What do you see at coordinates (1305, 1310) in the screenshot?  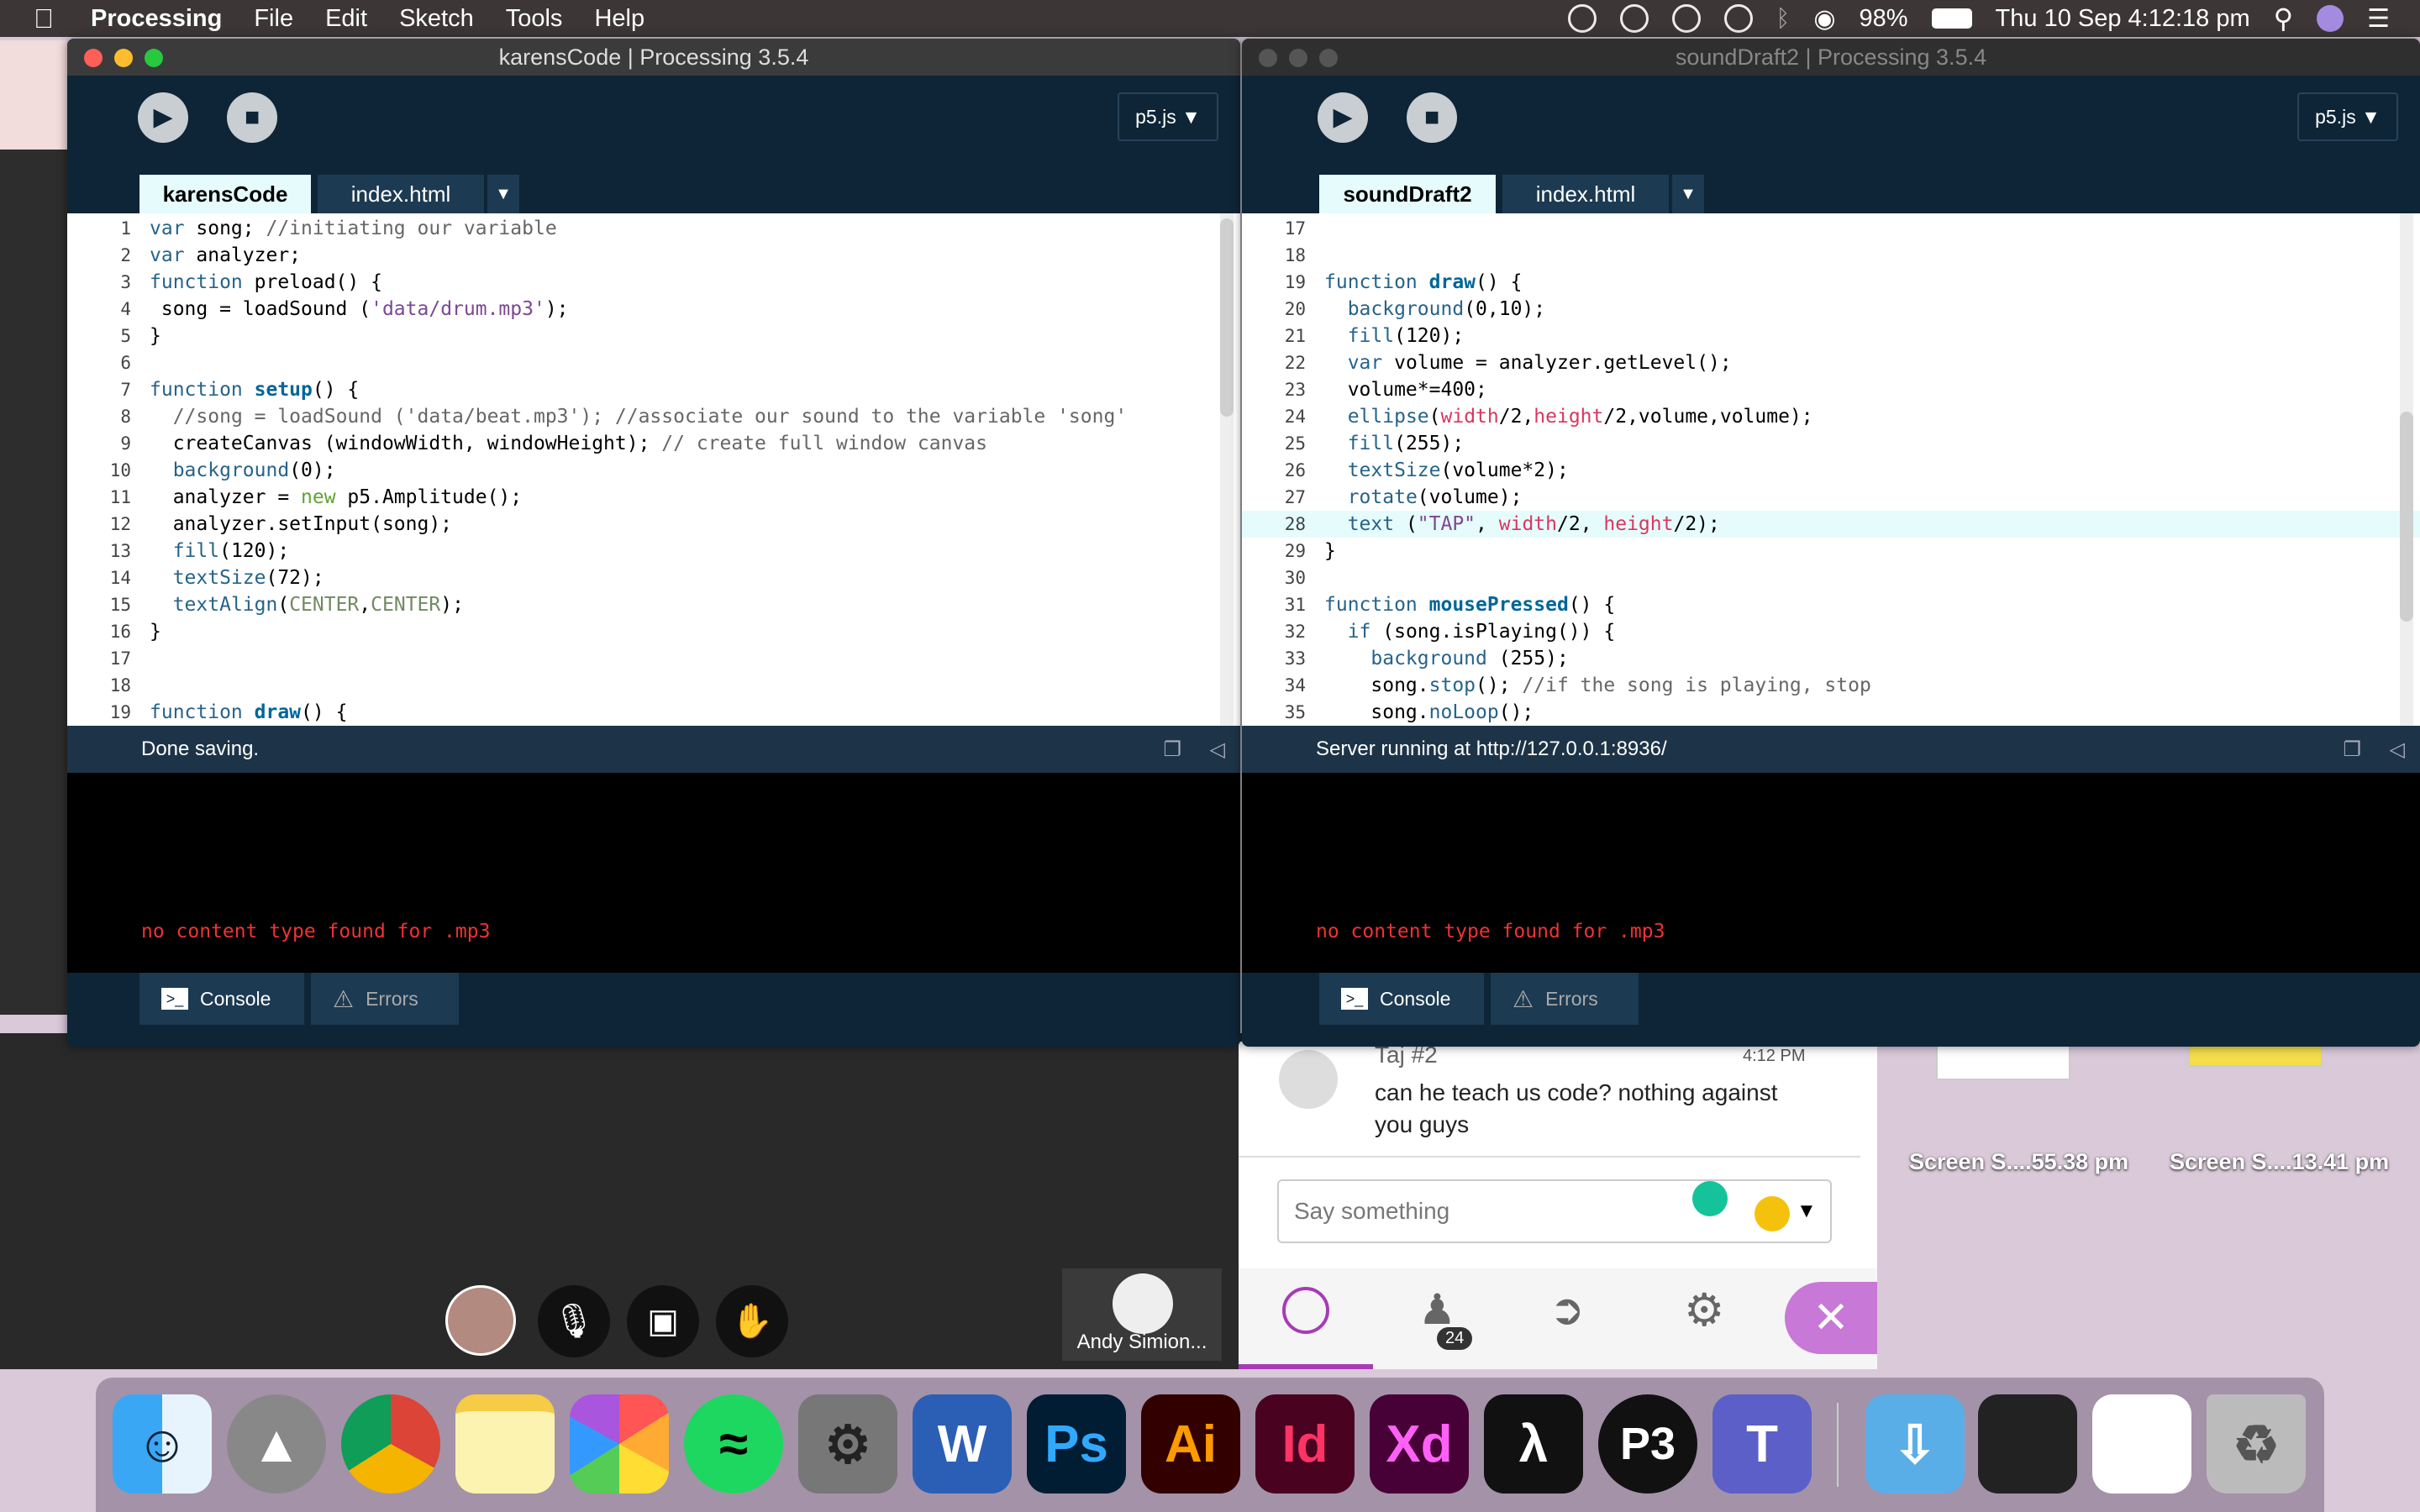 I see `chat-bubble-icon` at bounding box center [1305, 1310].